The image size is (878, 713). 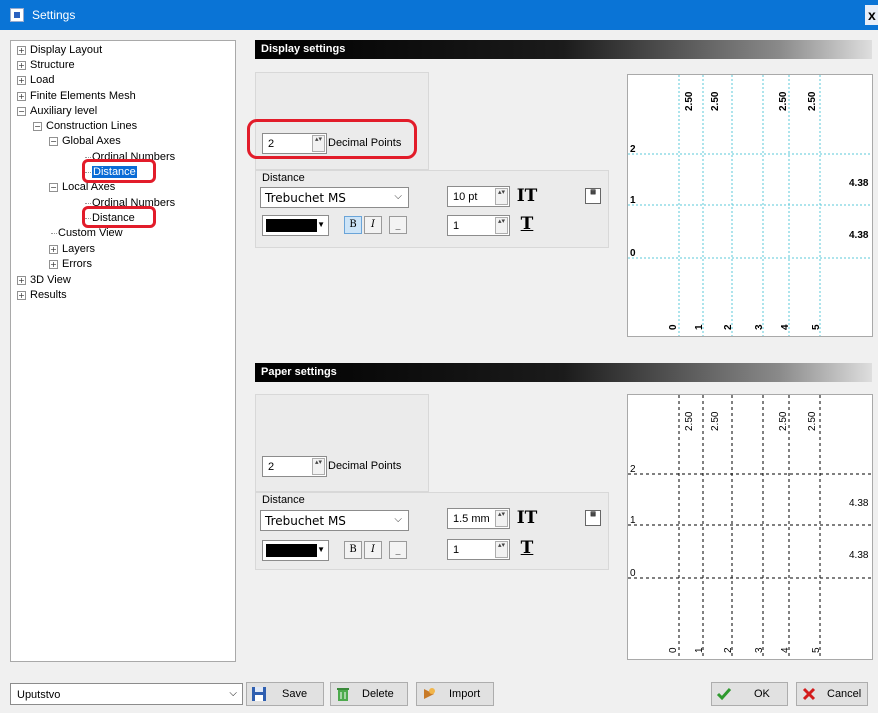 What do you see at coordinates (439, 15) in the screenshot?
I see `title-bar: Settings x` at bounding box center [439, 15].